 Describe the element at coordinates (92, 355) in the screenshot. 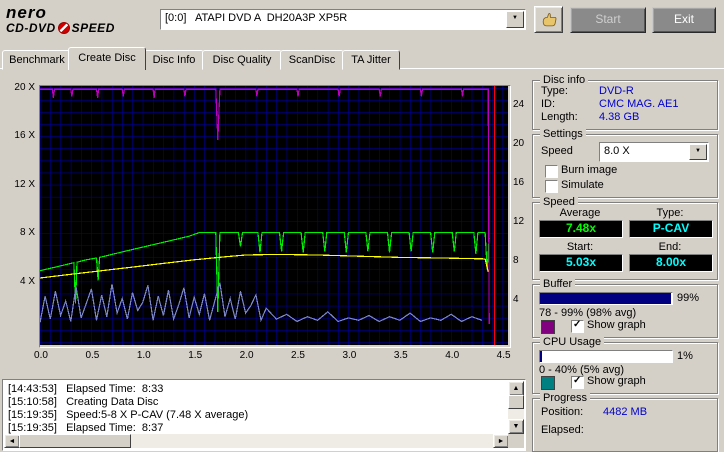

I see `x-axis-label: 0.5` at that location.